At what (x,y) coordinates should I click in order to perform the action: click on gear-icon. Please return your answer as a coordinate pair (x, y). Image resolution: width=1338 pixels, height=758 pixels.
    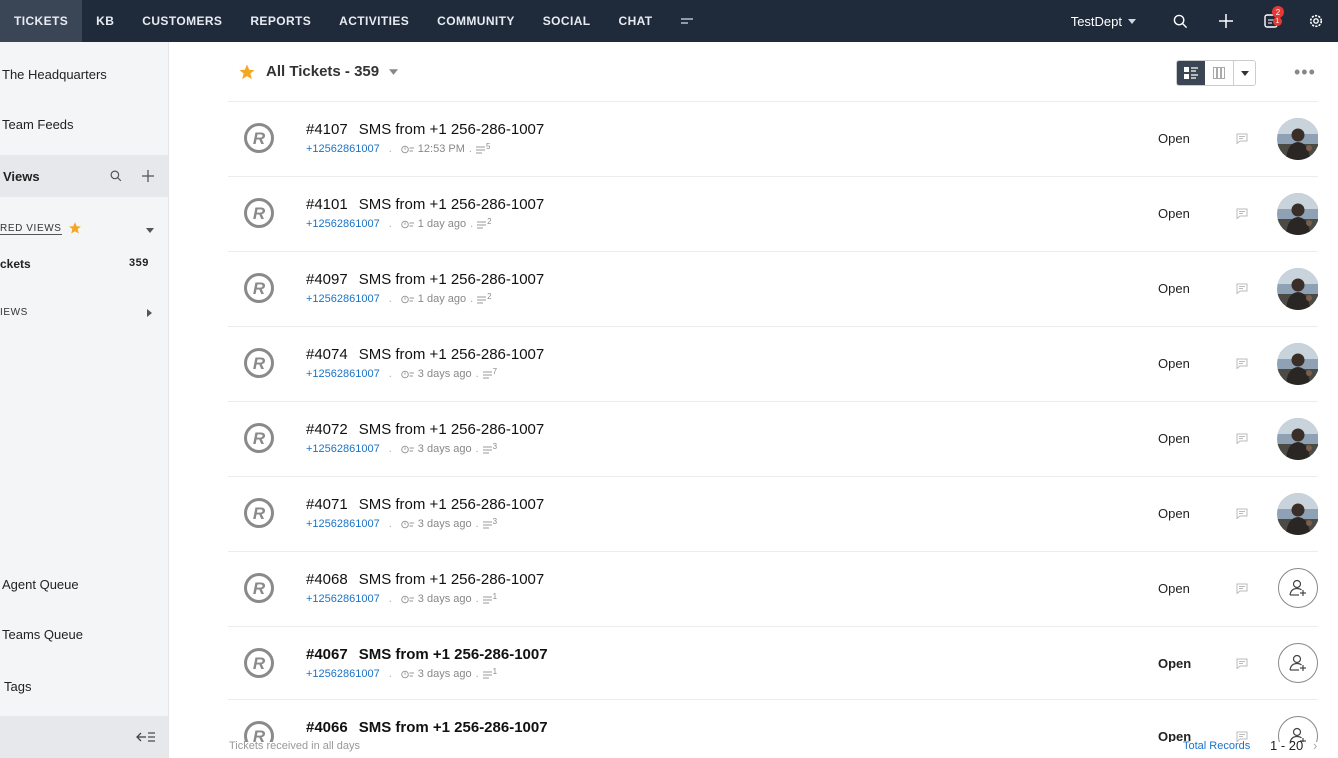
    Looking at the image, I should click on (1315, 21).